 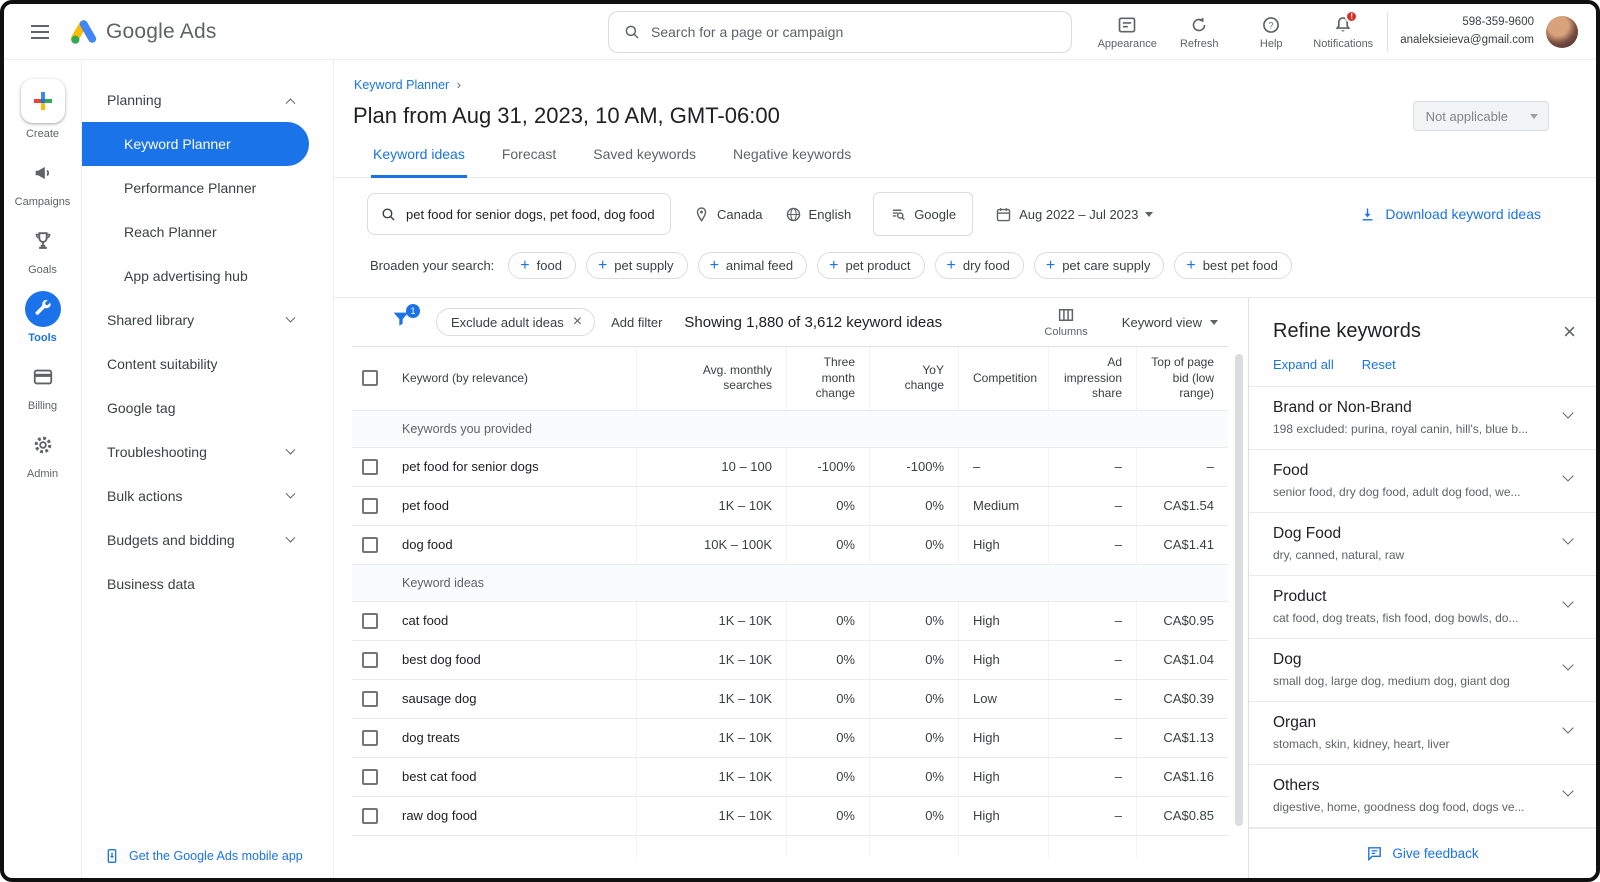 What do you see at coordinates (1233, 265) in the screenshot?
I see `broaden-chip: + best pet food` at bounding box center [1233, 265].